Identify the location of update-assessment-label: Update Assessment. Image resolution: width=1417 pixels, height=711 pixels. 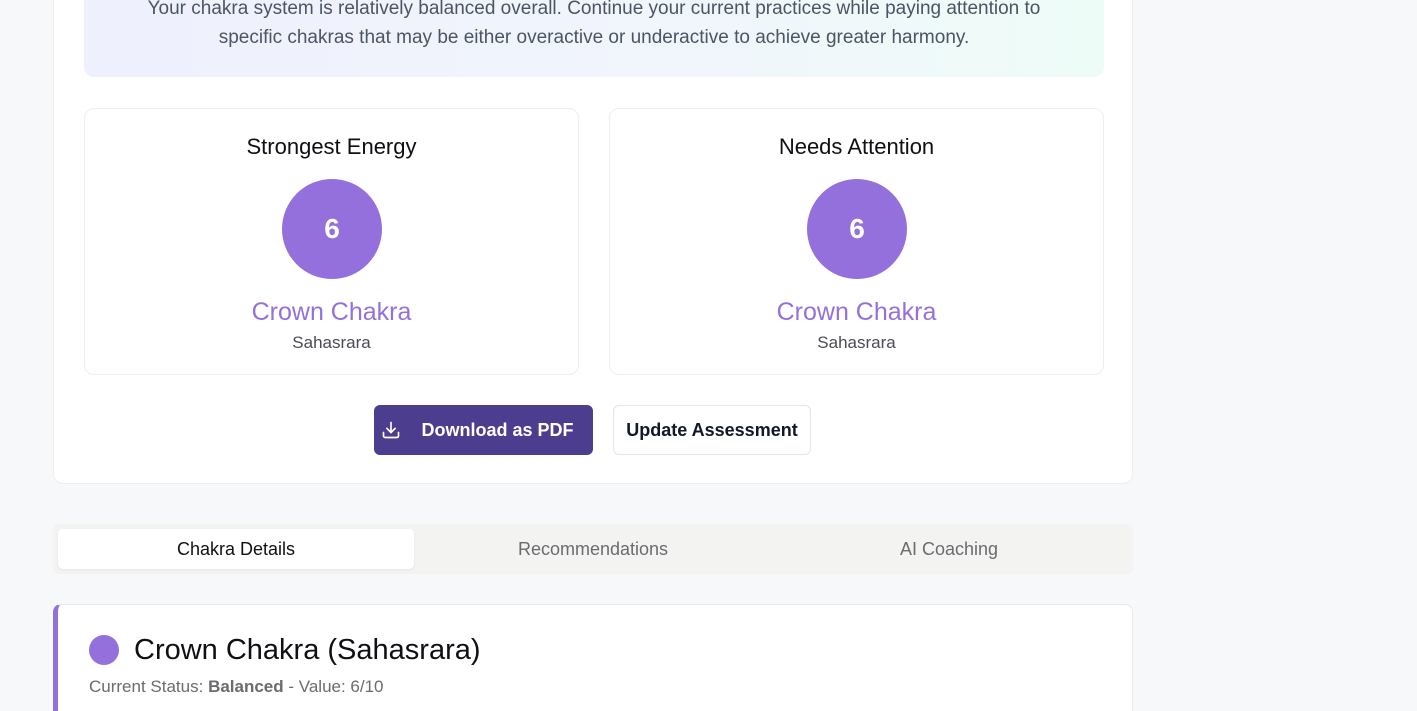
(712, 429).